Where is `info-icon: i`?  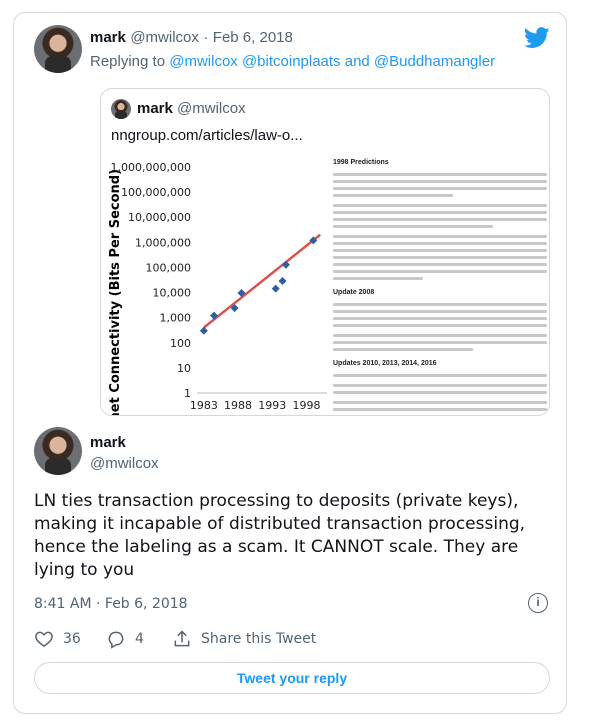 info-icon: i is located at coordinates (538, 603).